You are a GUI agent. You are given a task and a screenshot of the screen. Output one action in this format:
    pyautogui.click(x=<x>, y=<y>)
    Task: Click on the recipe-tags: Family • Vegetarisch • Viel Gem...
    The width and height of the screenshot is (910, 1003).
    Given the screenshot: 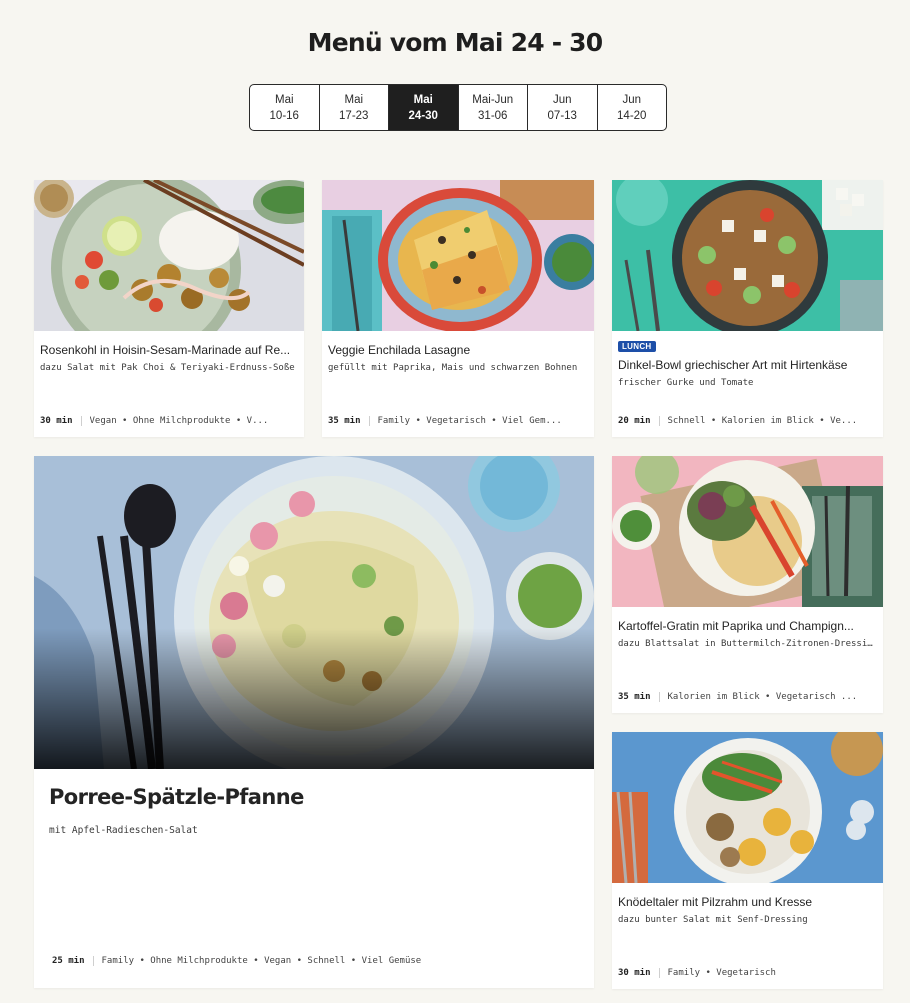 What is the action you would take?
    pyautogui.click(x=469, y=421)
    